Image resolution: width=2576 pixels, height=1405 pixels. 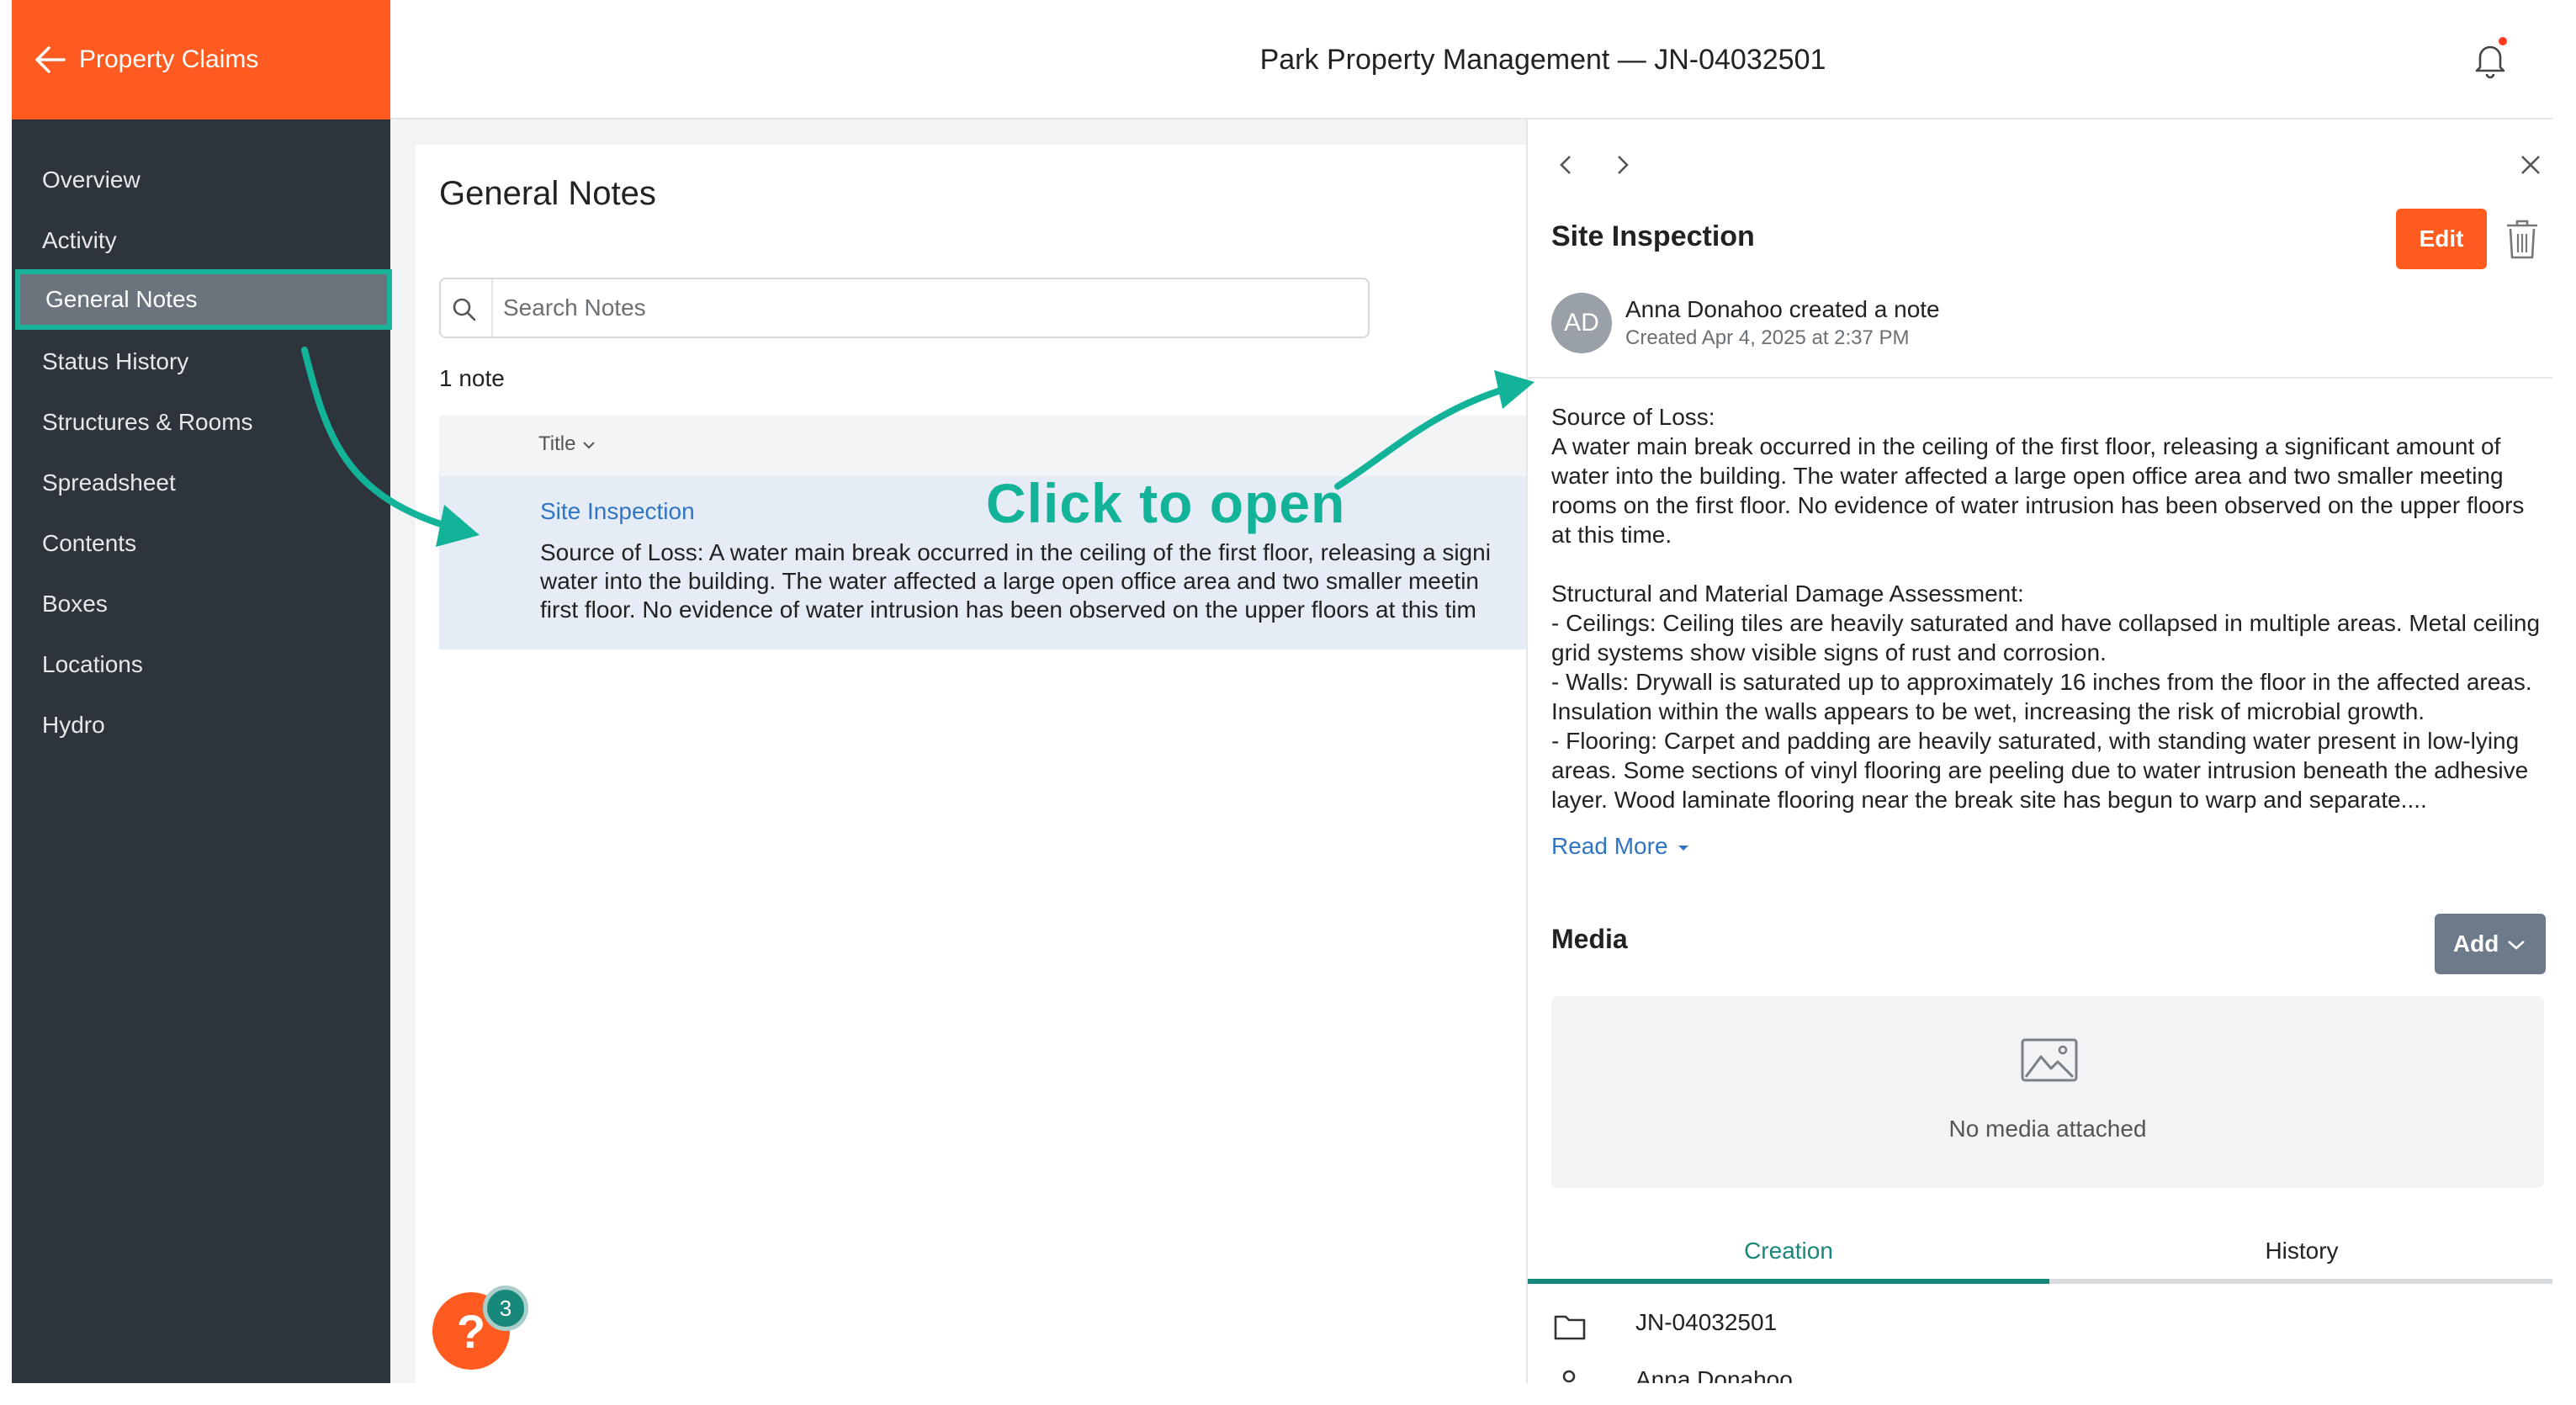 What do you see at coordinates (1782, 309) in the screenshot?
I see `note-author: Anna Donahoo created a note` at bounding box center [1782, 309].